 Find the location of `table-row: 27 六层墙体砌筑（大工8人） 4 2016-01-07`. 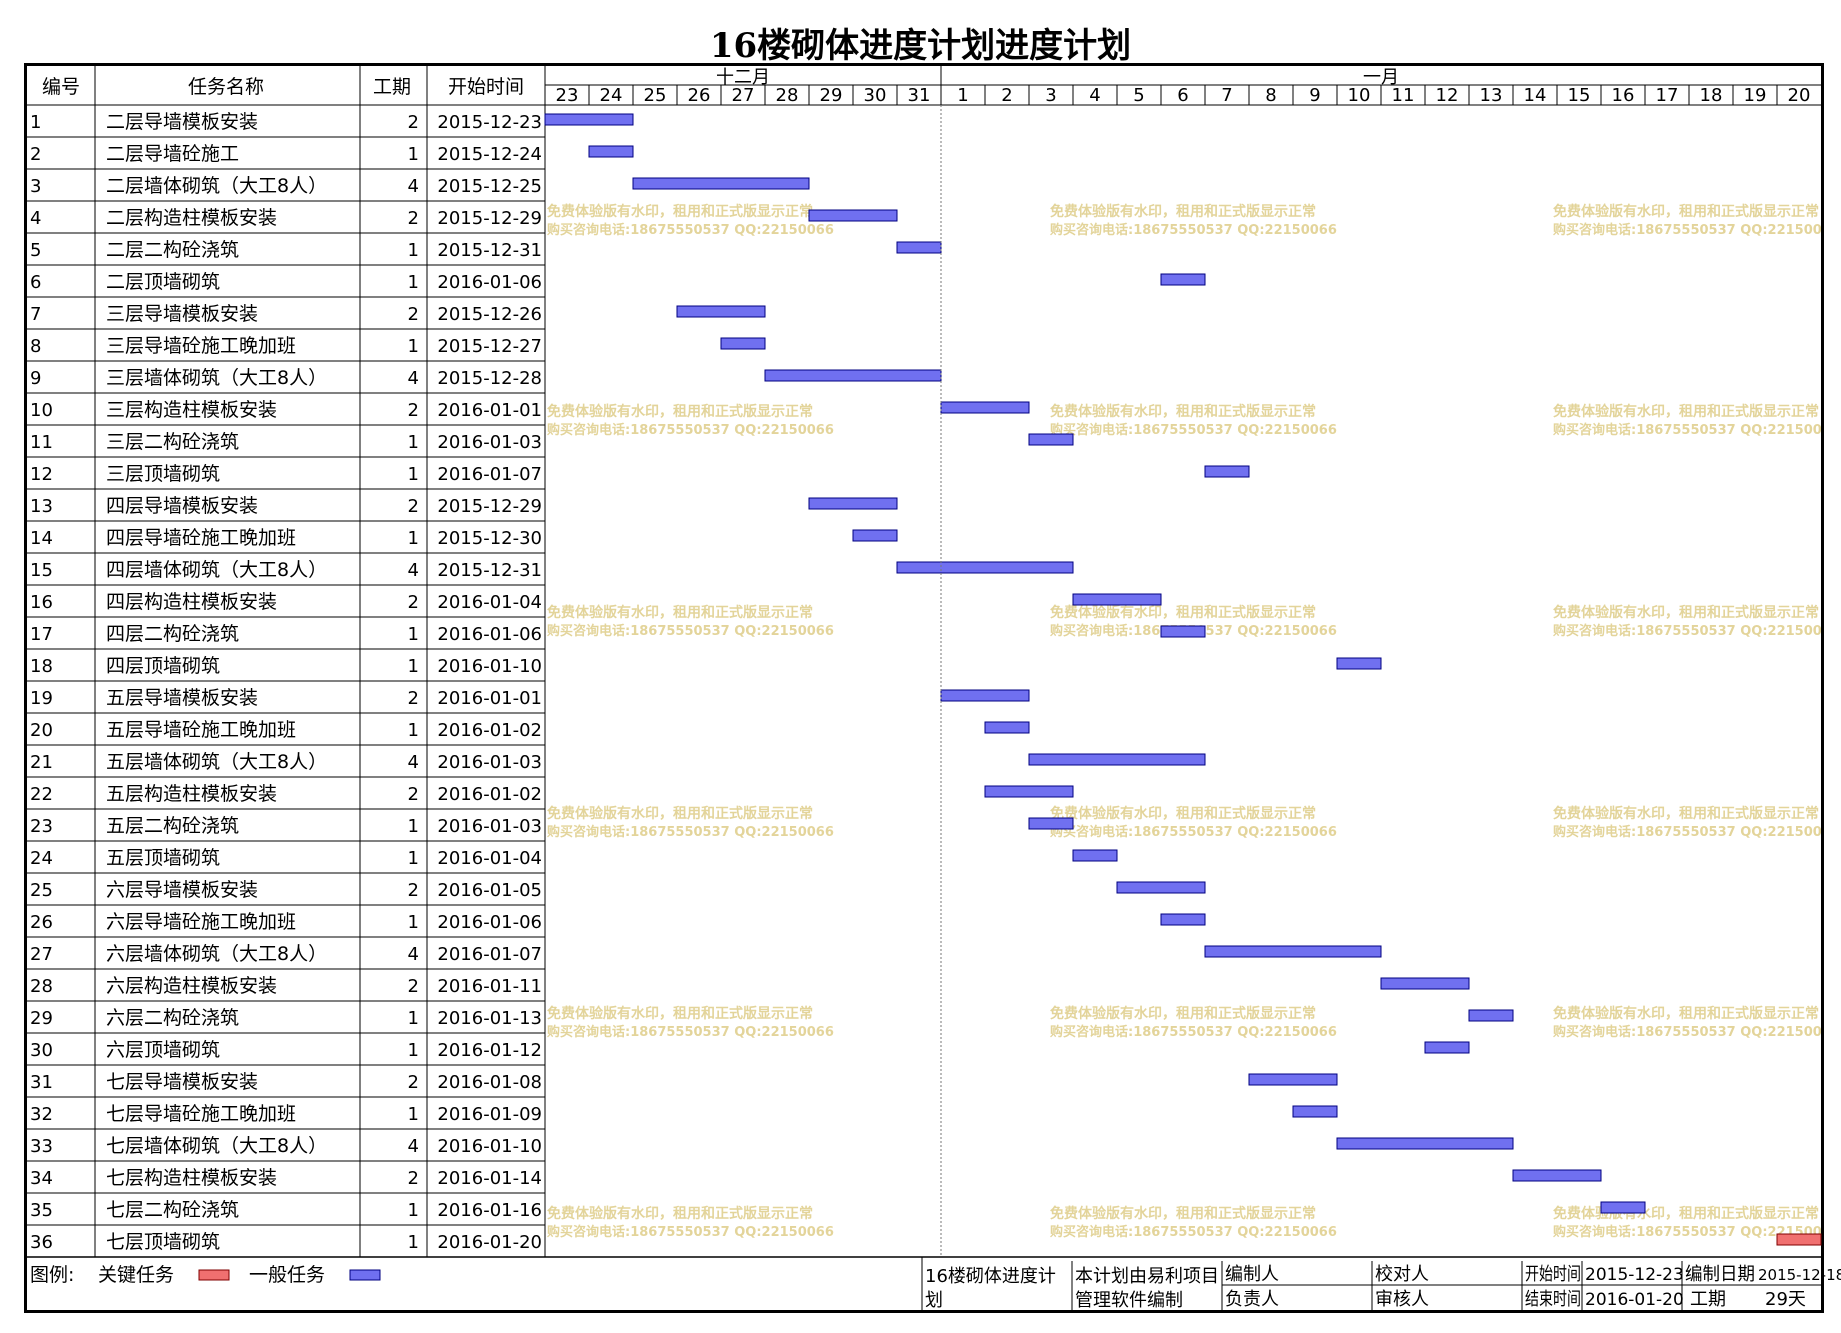

table-row: 27 六层墙体砌筑（大工8人） 4 2016-01-07 is located at coordinates (286, 954).